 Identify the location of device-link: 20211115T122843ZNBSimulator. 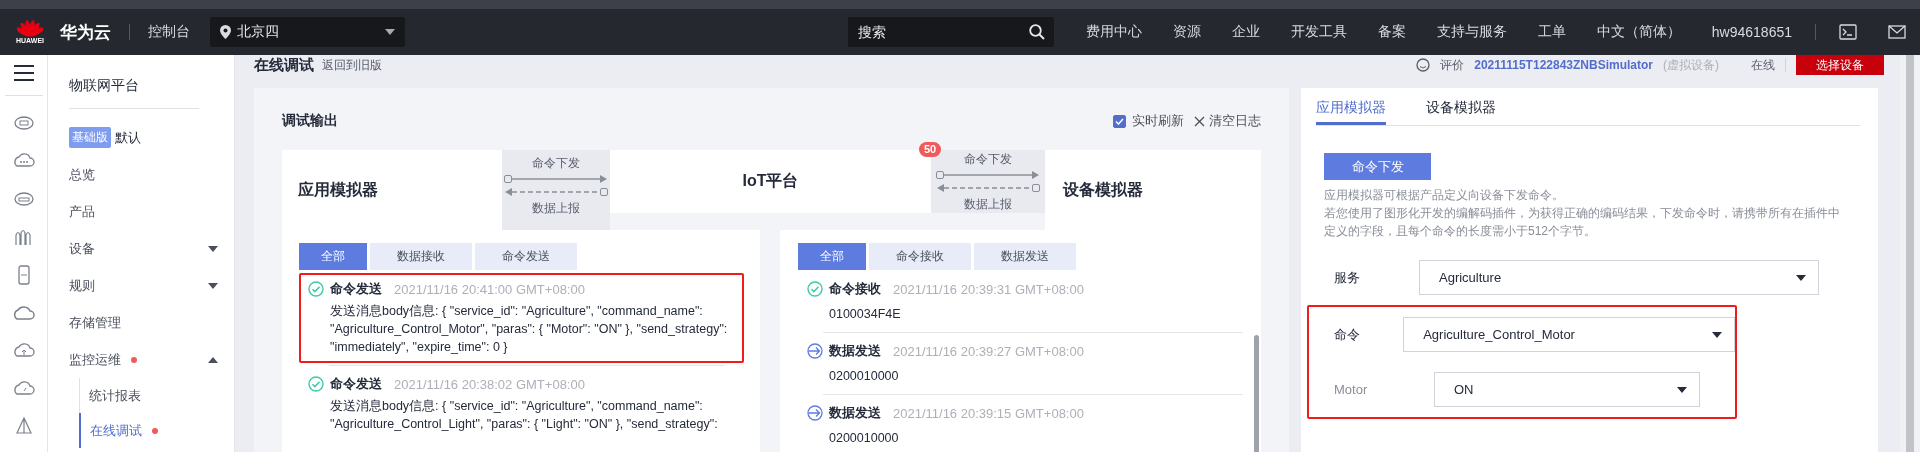
(1563, 65).